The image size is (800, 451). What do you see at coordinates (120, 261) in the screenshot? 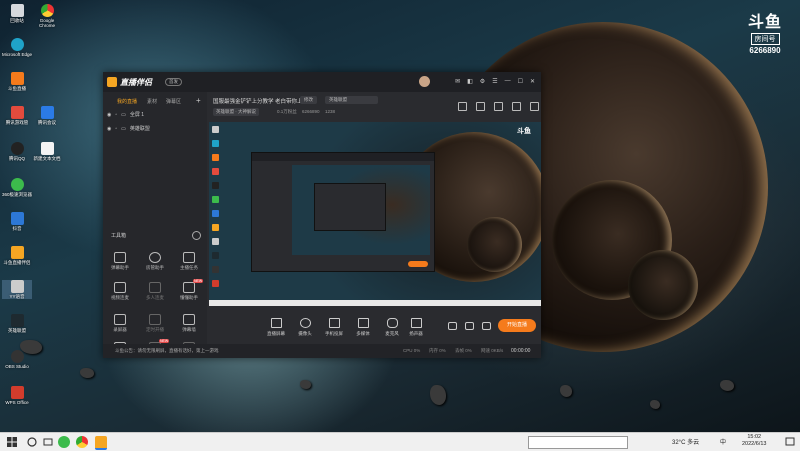
I see `tool-danmu-assistant: 弹幕助手` at bounding box center [120, 261].